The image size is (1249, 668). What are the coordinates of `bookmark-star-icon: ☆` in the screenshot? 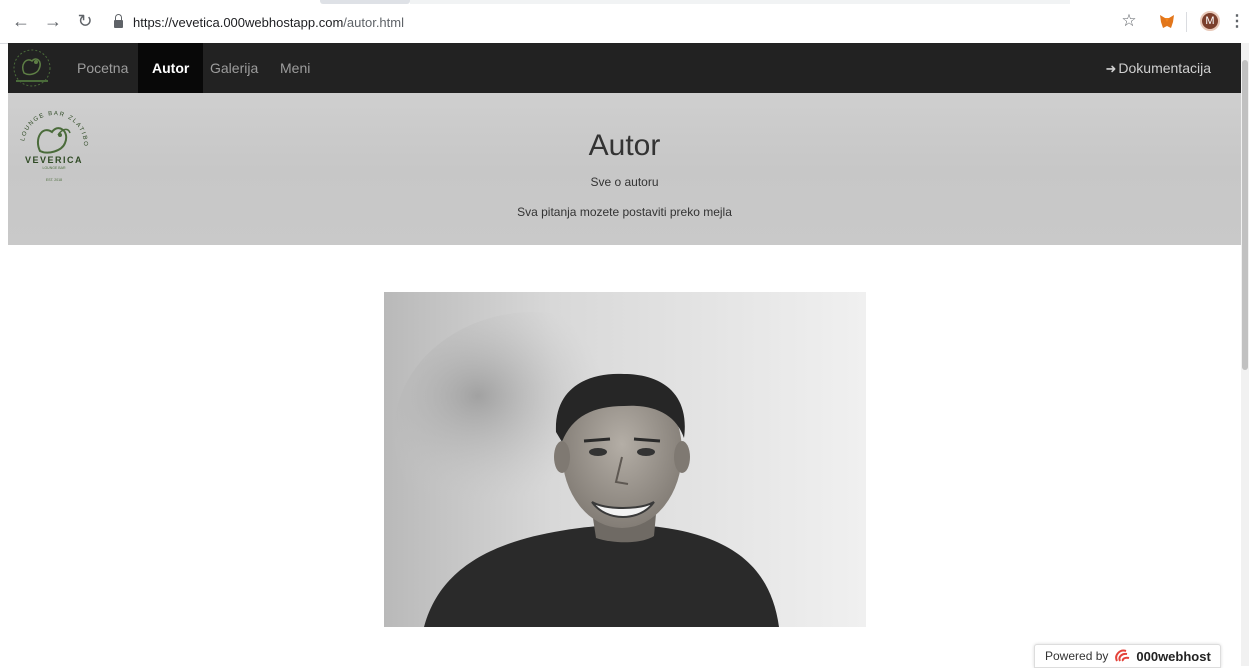 It's located at (1129, 21).